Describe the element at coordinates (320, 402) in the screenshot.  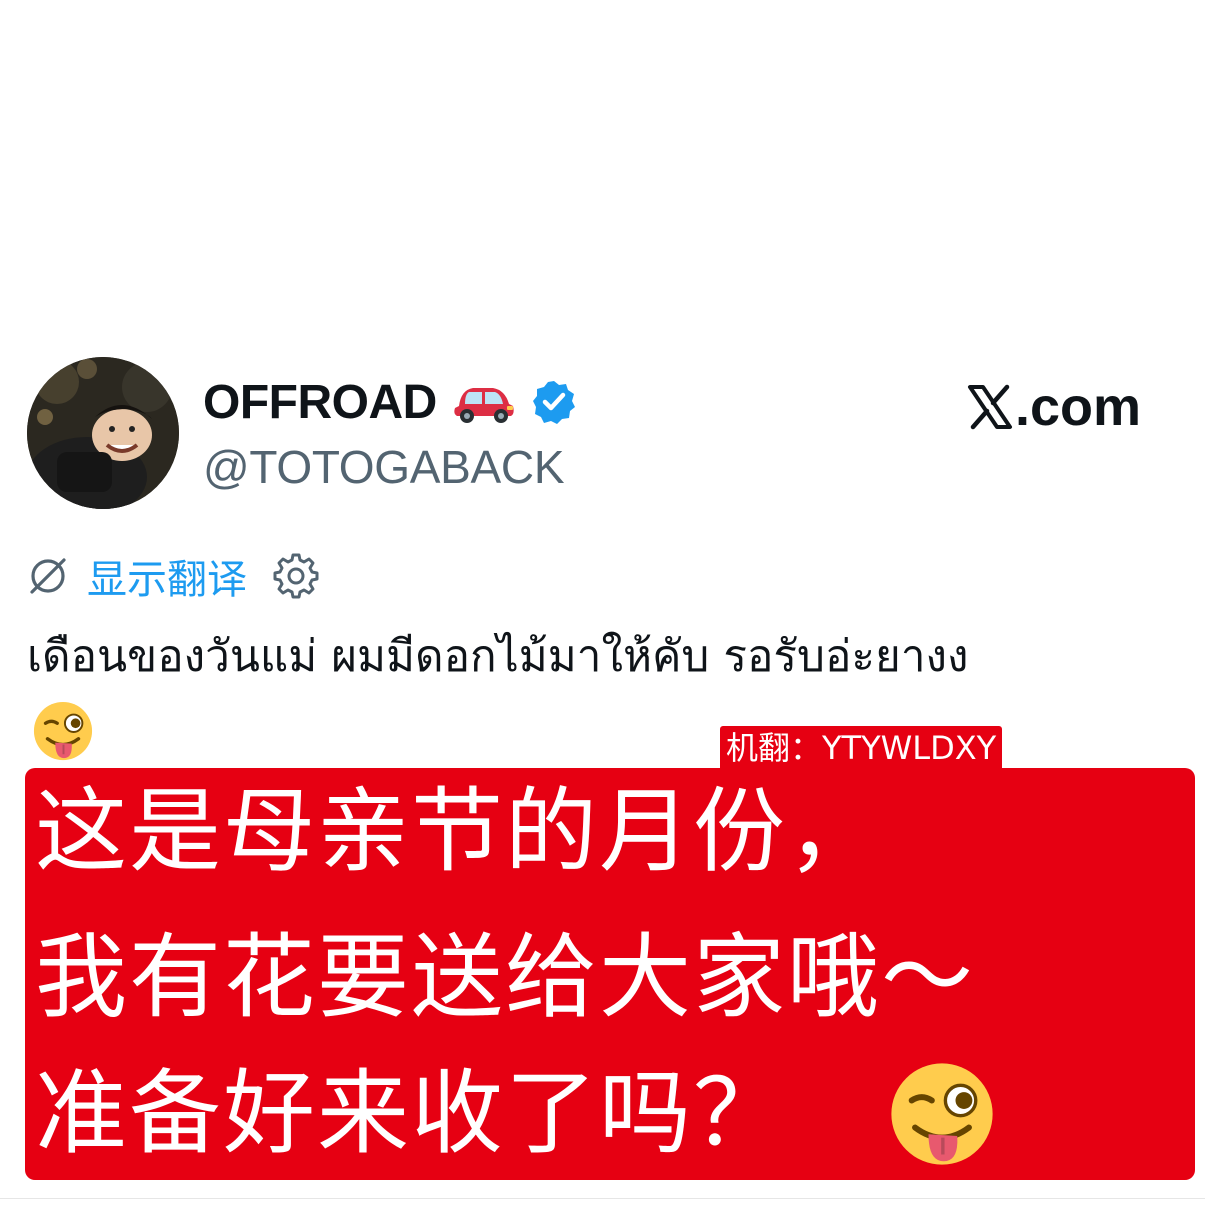
I see `display-name: OFFROAD` at that location.